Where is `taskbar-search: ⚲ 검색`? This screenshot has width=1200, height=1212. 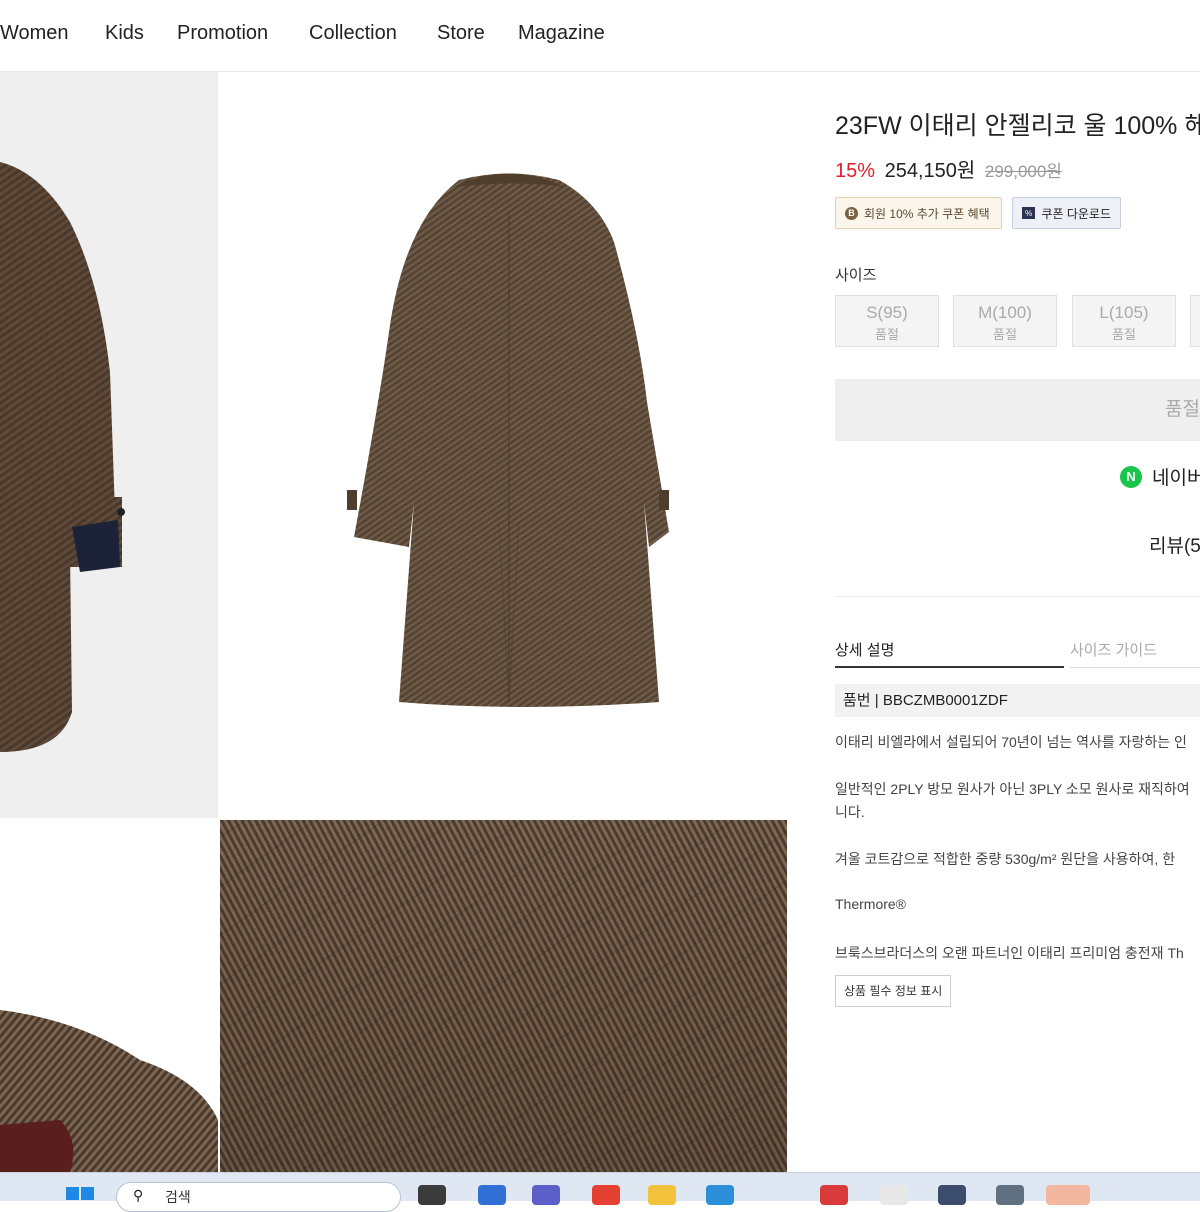 taskbar-search: ⚲ 검색 is located at coordinates (258, 1197).